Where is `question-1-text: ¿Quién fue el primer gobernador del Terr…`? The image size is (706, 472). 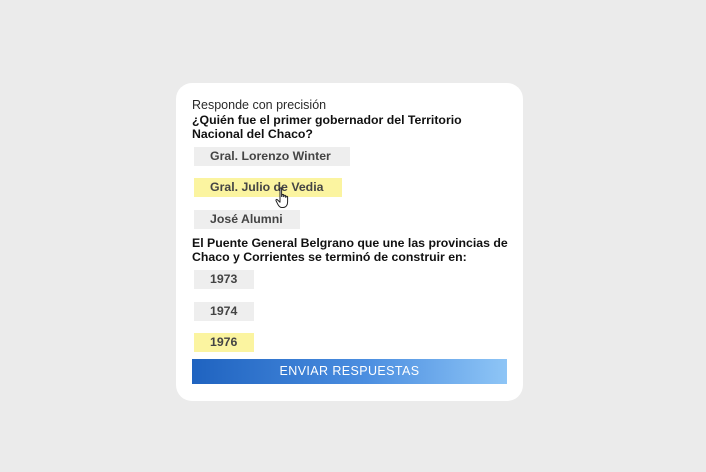
question-1-text: ¿Quién fue el primer gobernador del Terr… is located at coordinates (327, 127).